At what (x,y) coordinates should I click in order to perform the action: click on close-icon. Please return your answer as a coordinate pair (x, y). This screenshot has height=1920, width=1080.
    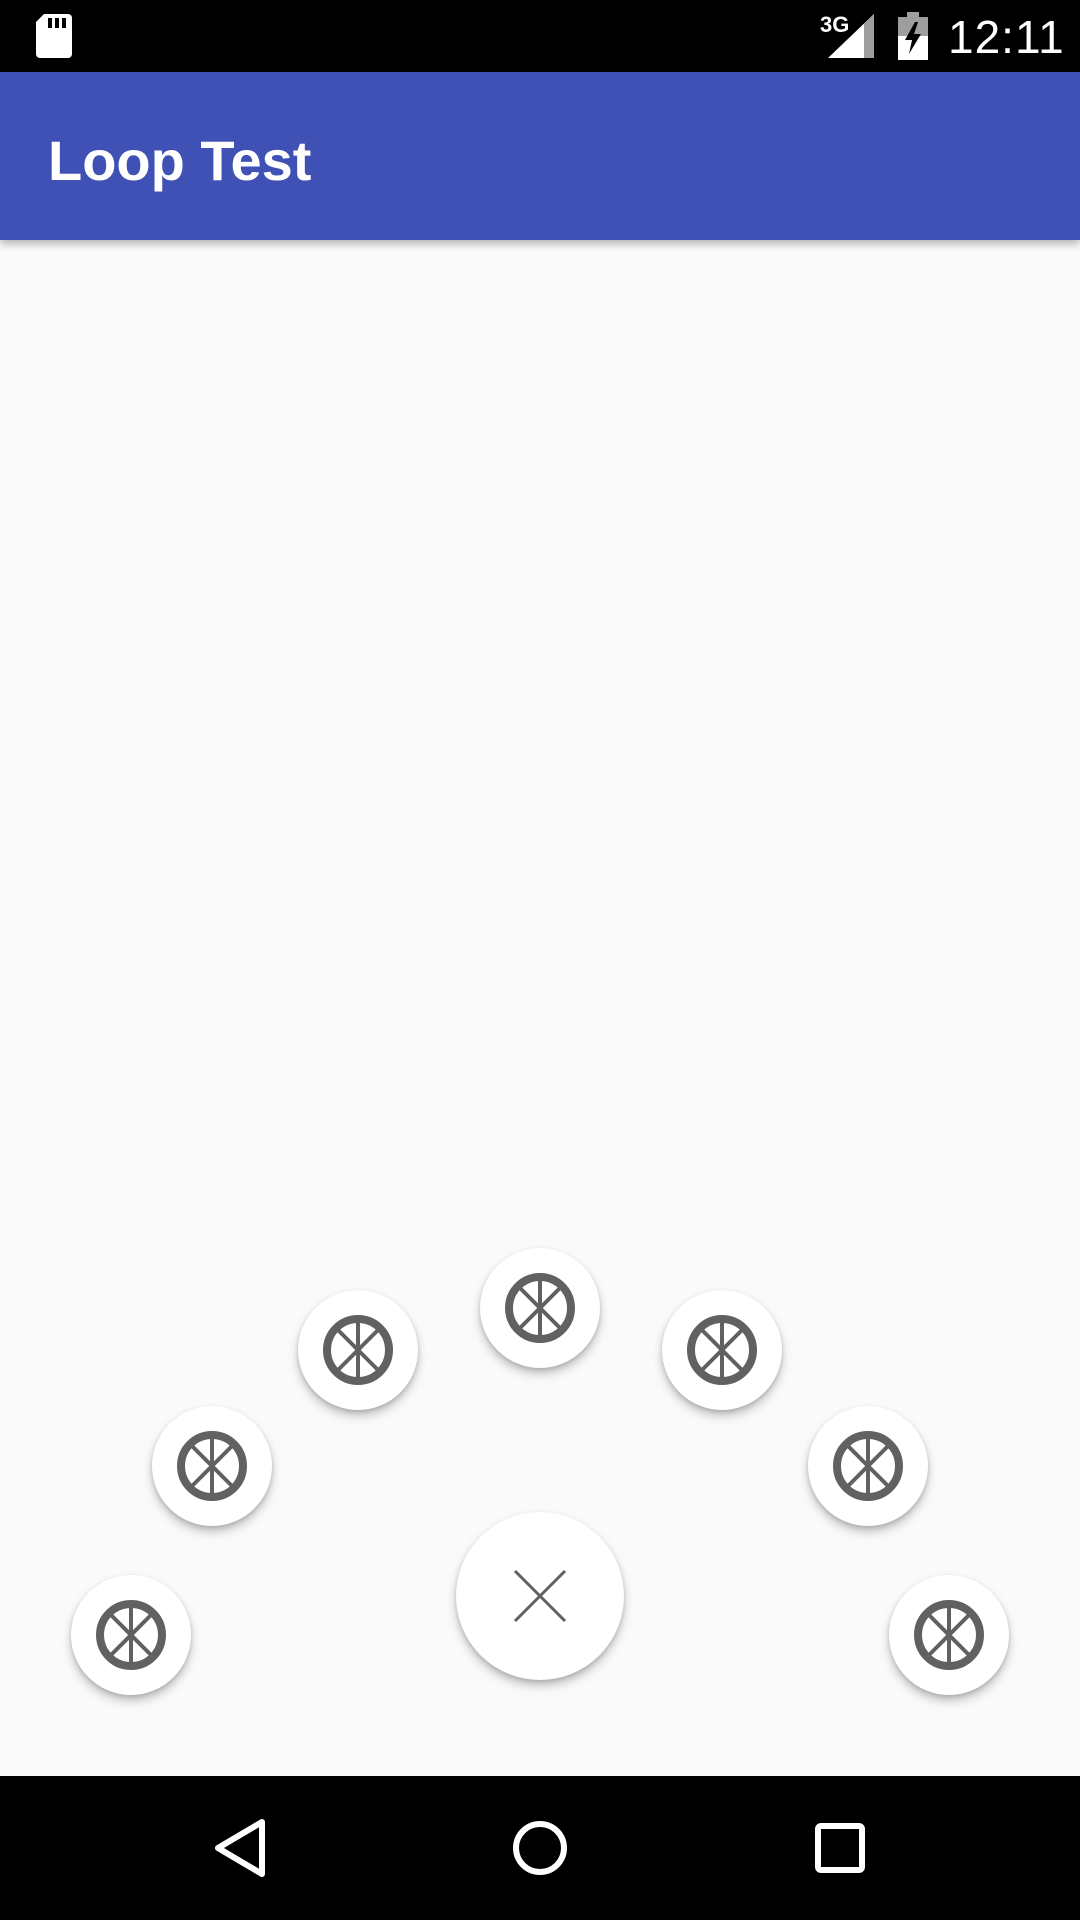
    Looking at the image, I should click on (540, 1596).